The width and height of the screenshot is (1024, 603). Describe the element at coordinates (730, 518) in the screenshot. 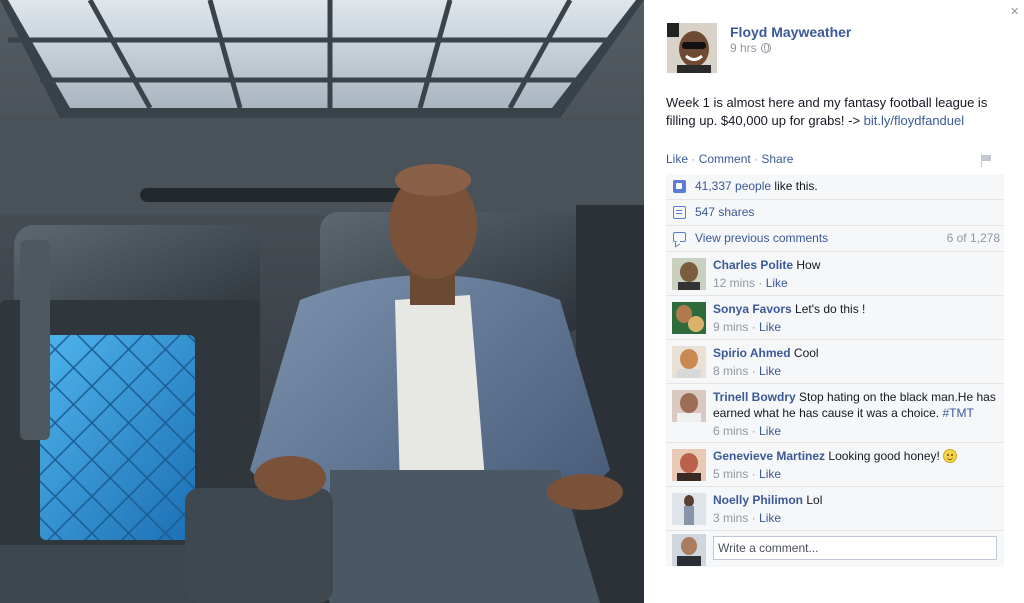

I see `comment-time: 3 mins` at that location.